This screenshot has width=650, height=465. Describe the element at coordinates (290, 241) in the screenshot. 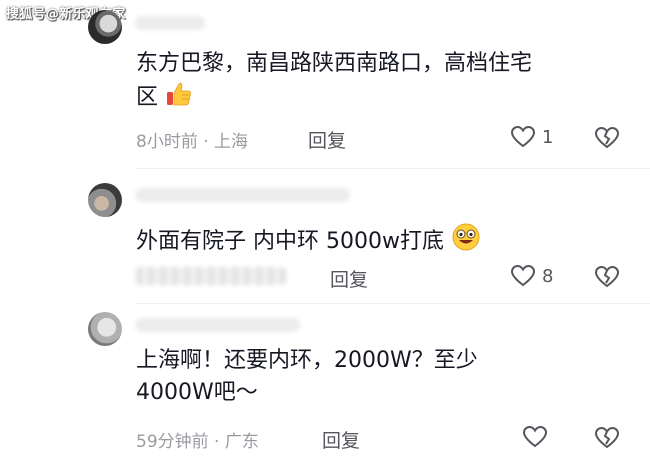

I see `comment-text-line: 外面有院子 内中环 5000w打底` at that location.